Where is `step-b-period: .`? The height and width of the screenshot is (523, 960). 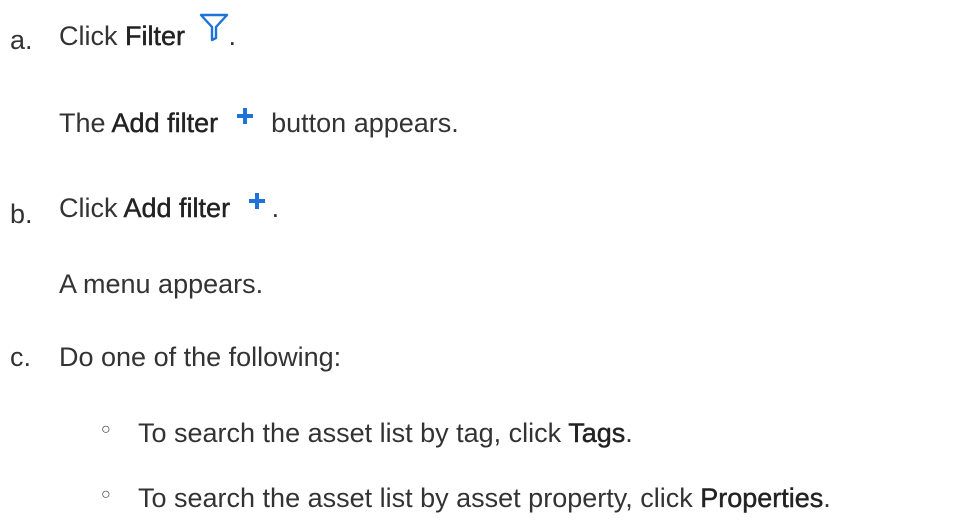
step-b-period: . is located at coordinates (275, 208).